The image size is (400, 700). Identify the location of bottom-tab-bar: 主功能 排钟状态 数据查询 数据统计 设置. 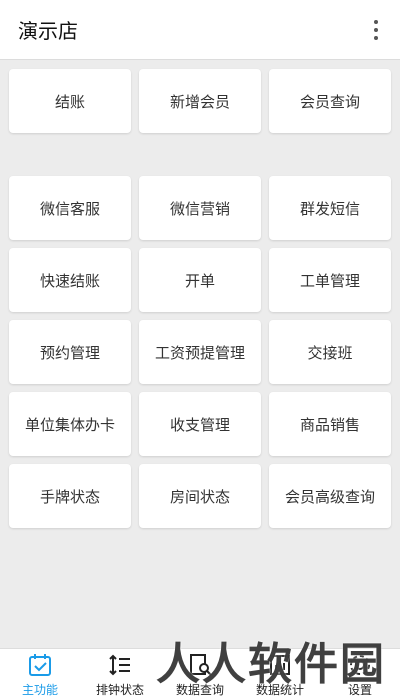
(200, 674).